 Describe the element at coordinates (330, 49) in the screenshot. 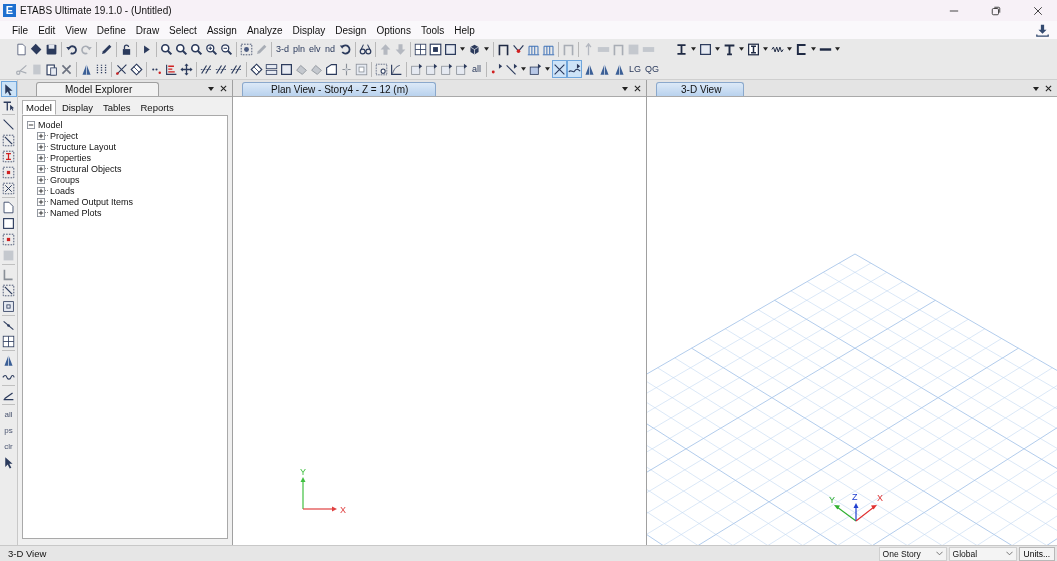

I see `toolbar-button: nd` at that location.